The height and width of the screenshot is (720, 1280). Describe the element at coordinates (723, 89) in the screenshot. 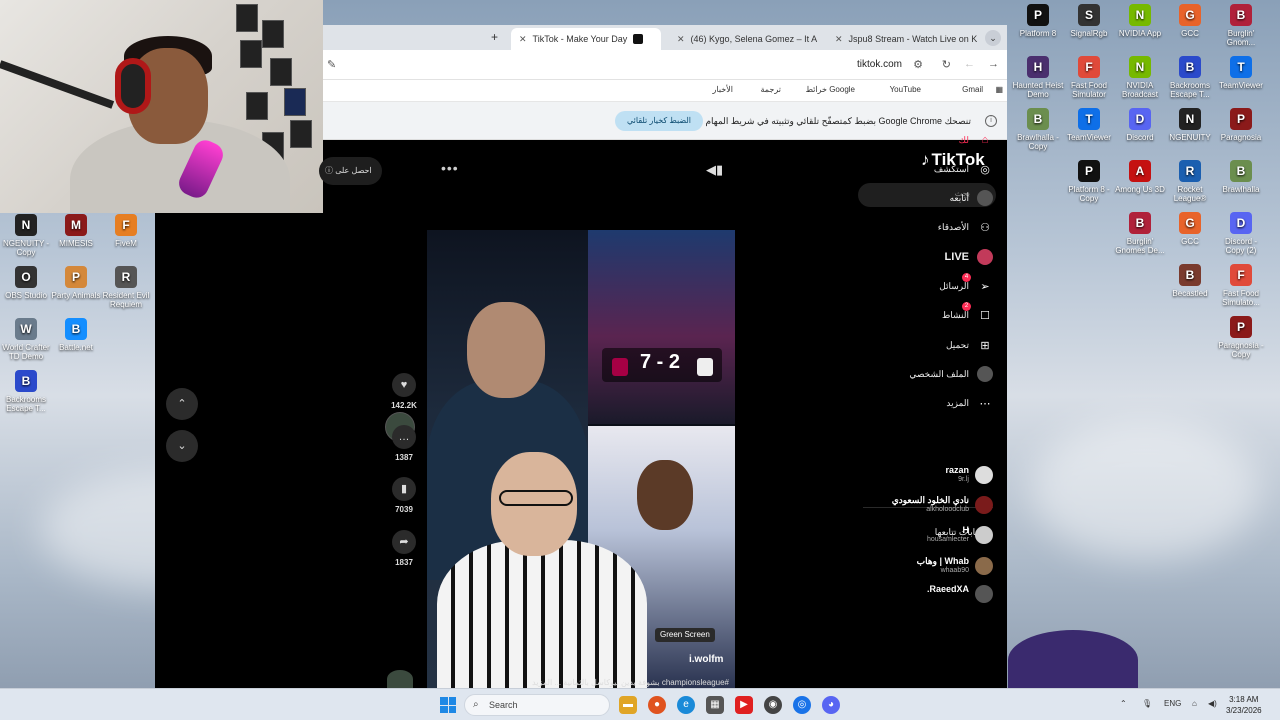

I see `bookmark-news: الأخبار` at that location.